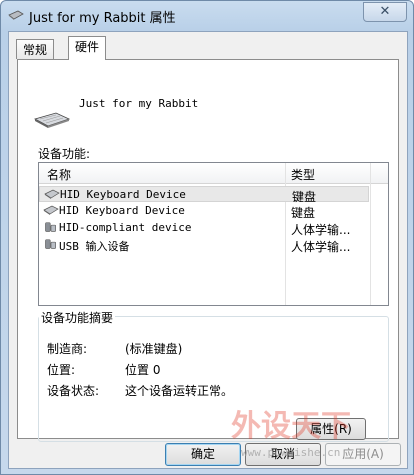 The width and height of the screenshot is (414, 475). I want to click on watermark-url: www.pcwaishe.cn, so click(290, 452).